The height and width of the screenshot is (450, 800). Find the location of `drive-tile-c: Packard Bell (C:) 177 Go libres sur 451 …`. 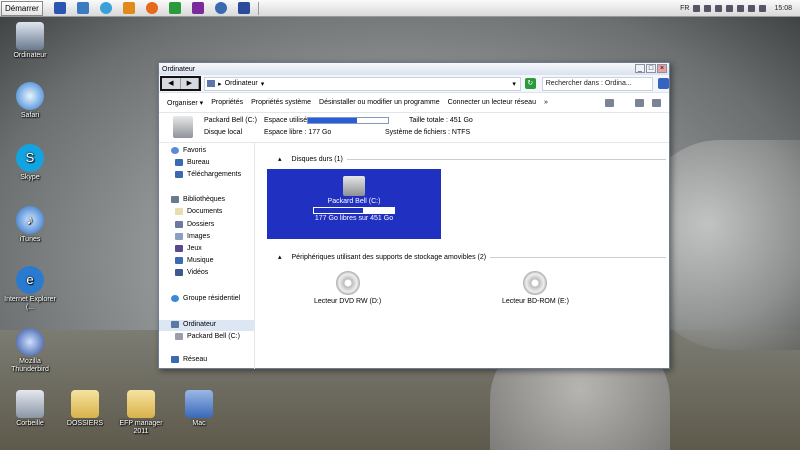

drive-tile-c: Packard Bell (C:) 177 Go libres sur 451 … is located at coordinates (354, 204).